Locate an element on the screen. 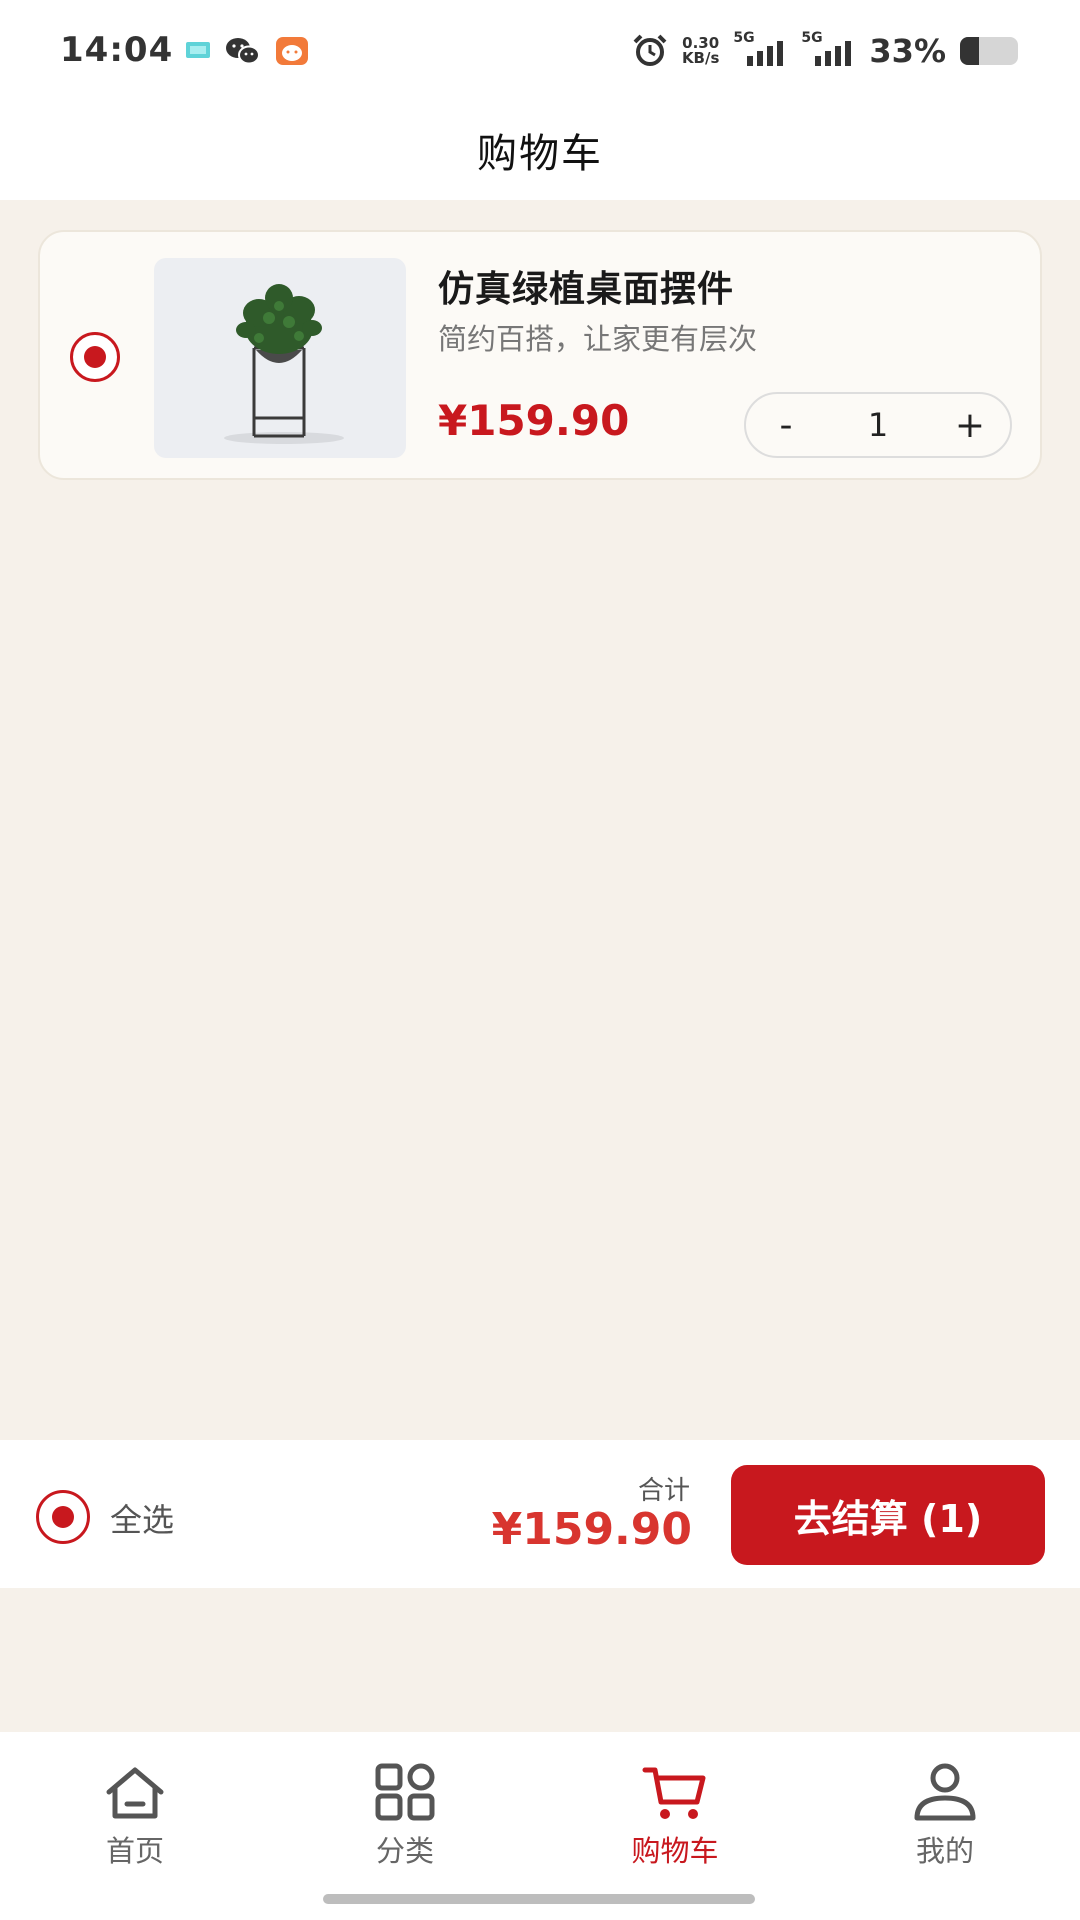  product-price: ¥159.90 is located at coordinates (534, 420).